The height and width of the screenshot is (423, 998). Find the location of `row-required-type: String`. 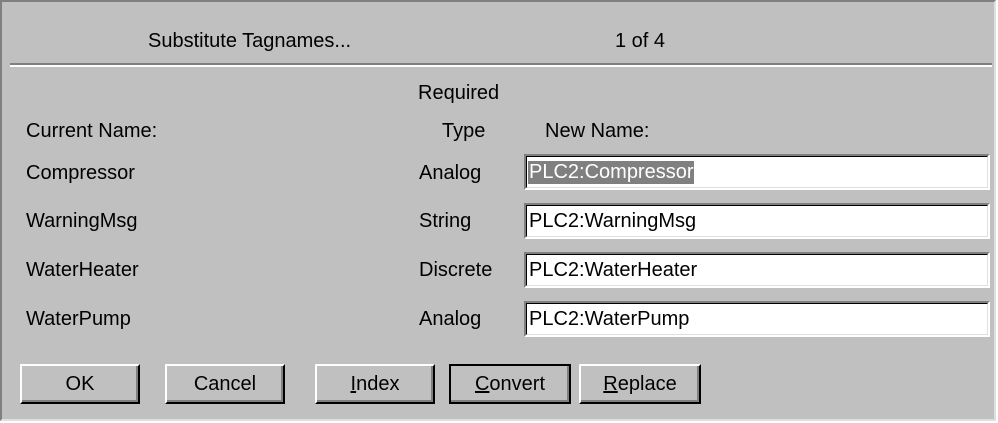

row-required-type: String is located at coordinates (445, 221).